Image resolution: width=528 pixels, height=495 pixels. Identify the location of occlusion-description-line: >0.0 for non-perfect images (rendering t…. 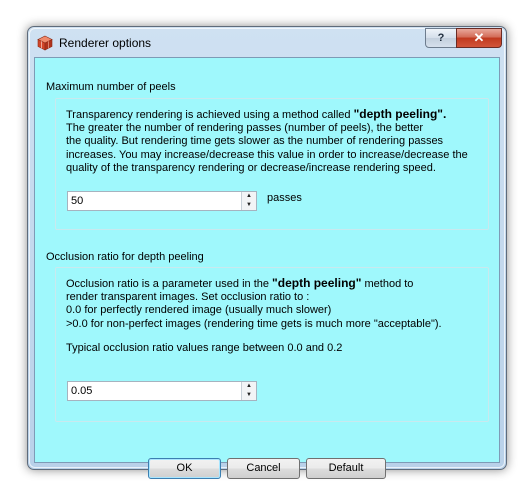
(254, 323).